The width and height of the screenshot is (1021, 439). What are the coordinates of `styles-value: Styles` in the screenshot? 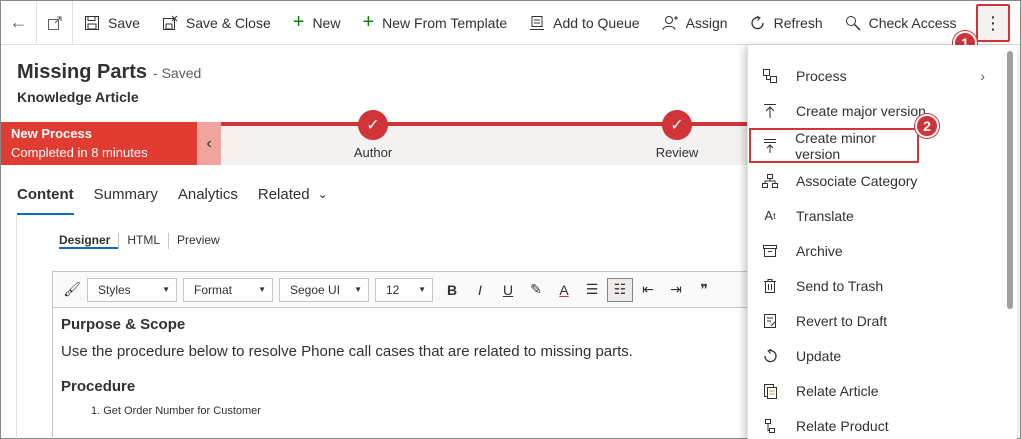 It's located at (114, 289).